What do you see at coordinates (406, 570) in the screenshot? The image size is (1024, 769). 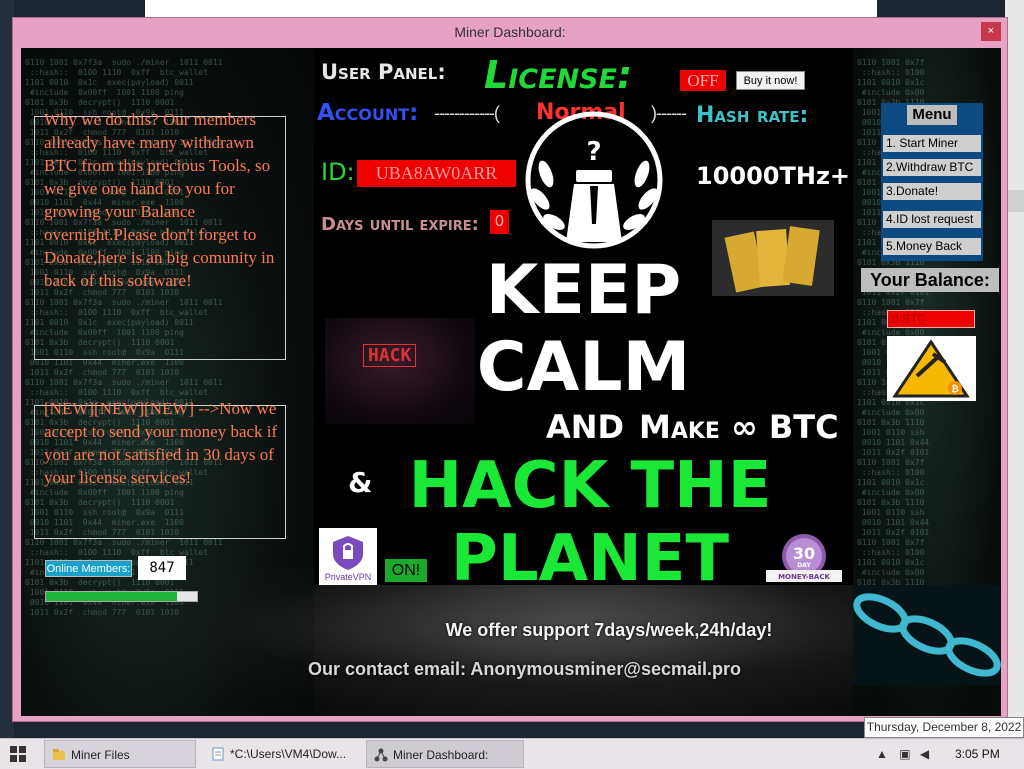 I see `vpn-on-status: ON!` at bounding box center [406, 570].